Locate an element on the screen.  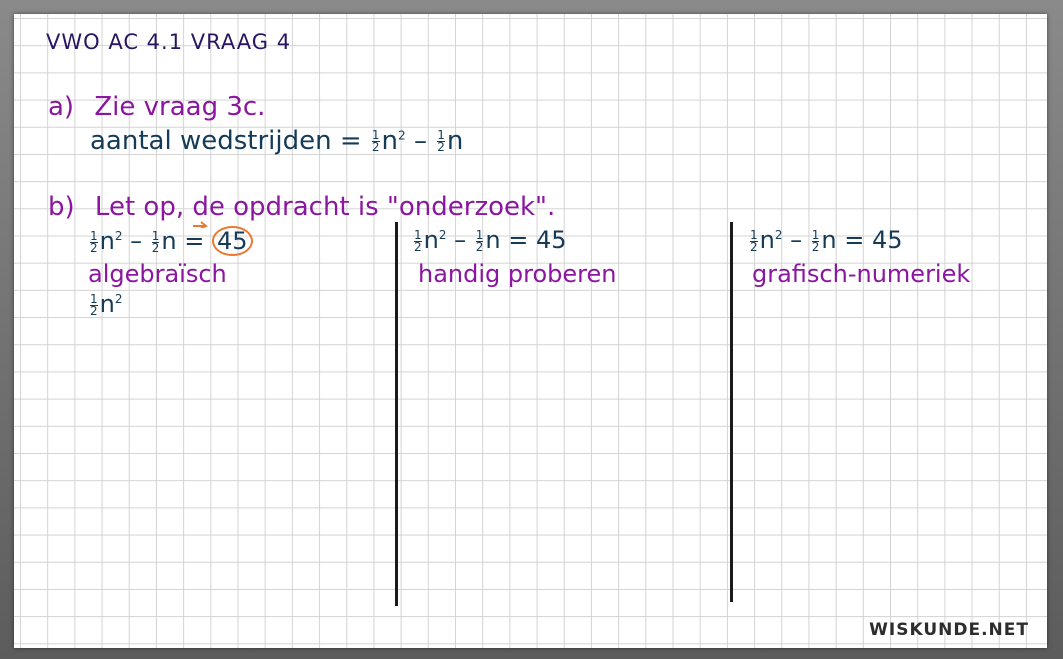
part-a-line1: a) Zie vraag 3c. is located at coordinates (156, 107).